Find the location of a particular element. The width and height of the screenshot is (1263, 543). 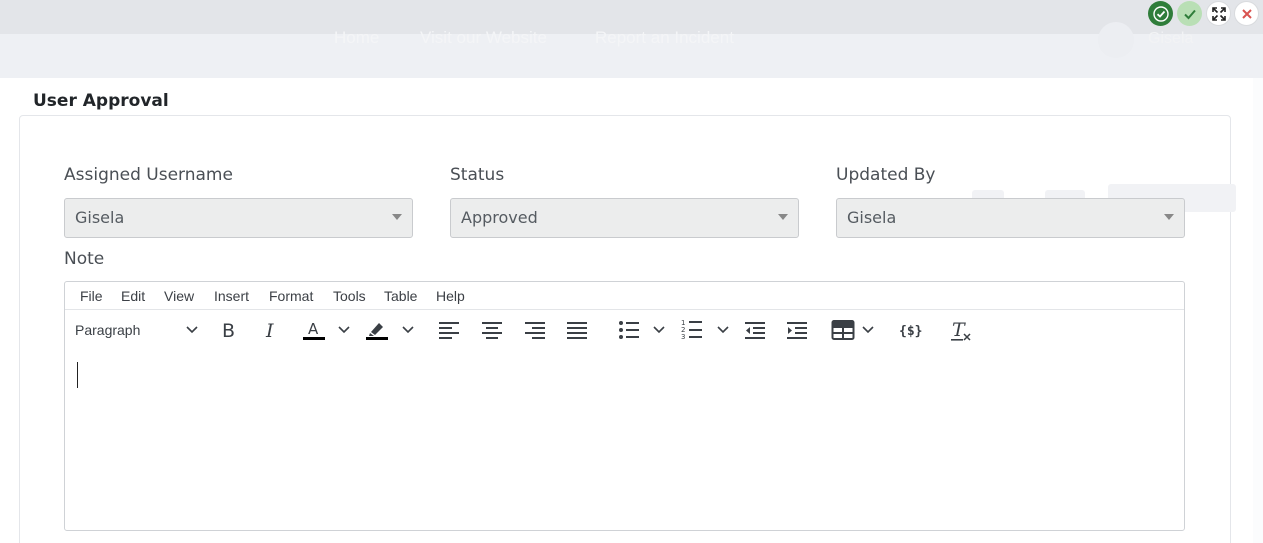

outdent-button is located at coordinates (755, 330).